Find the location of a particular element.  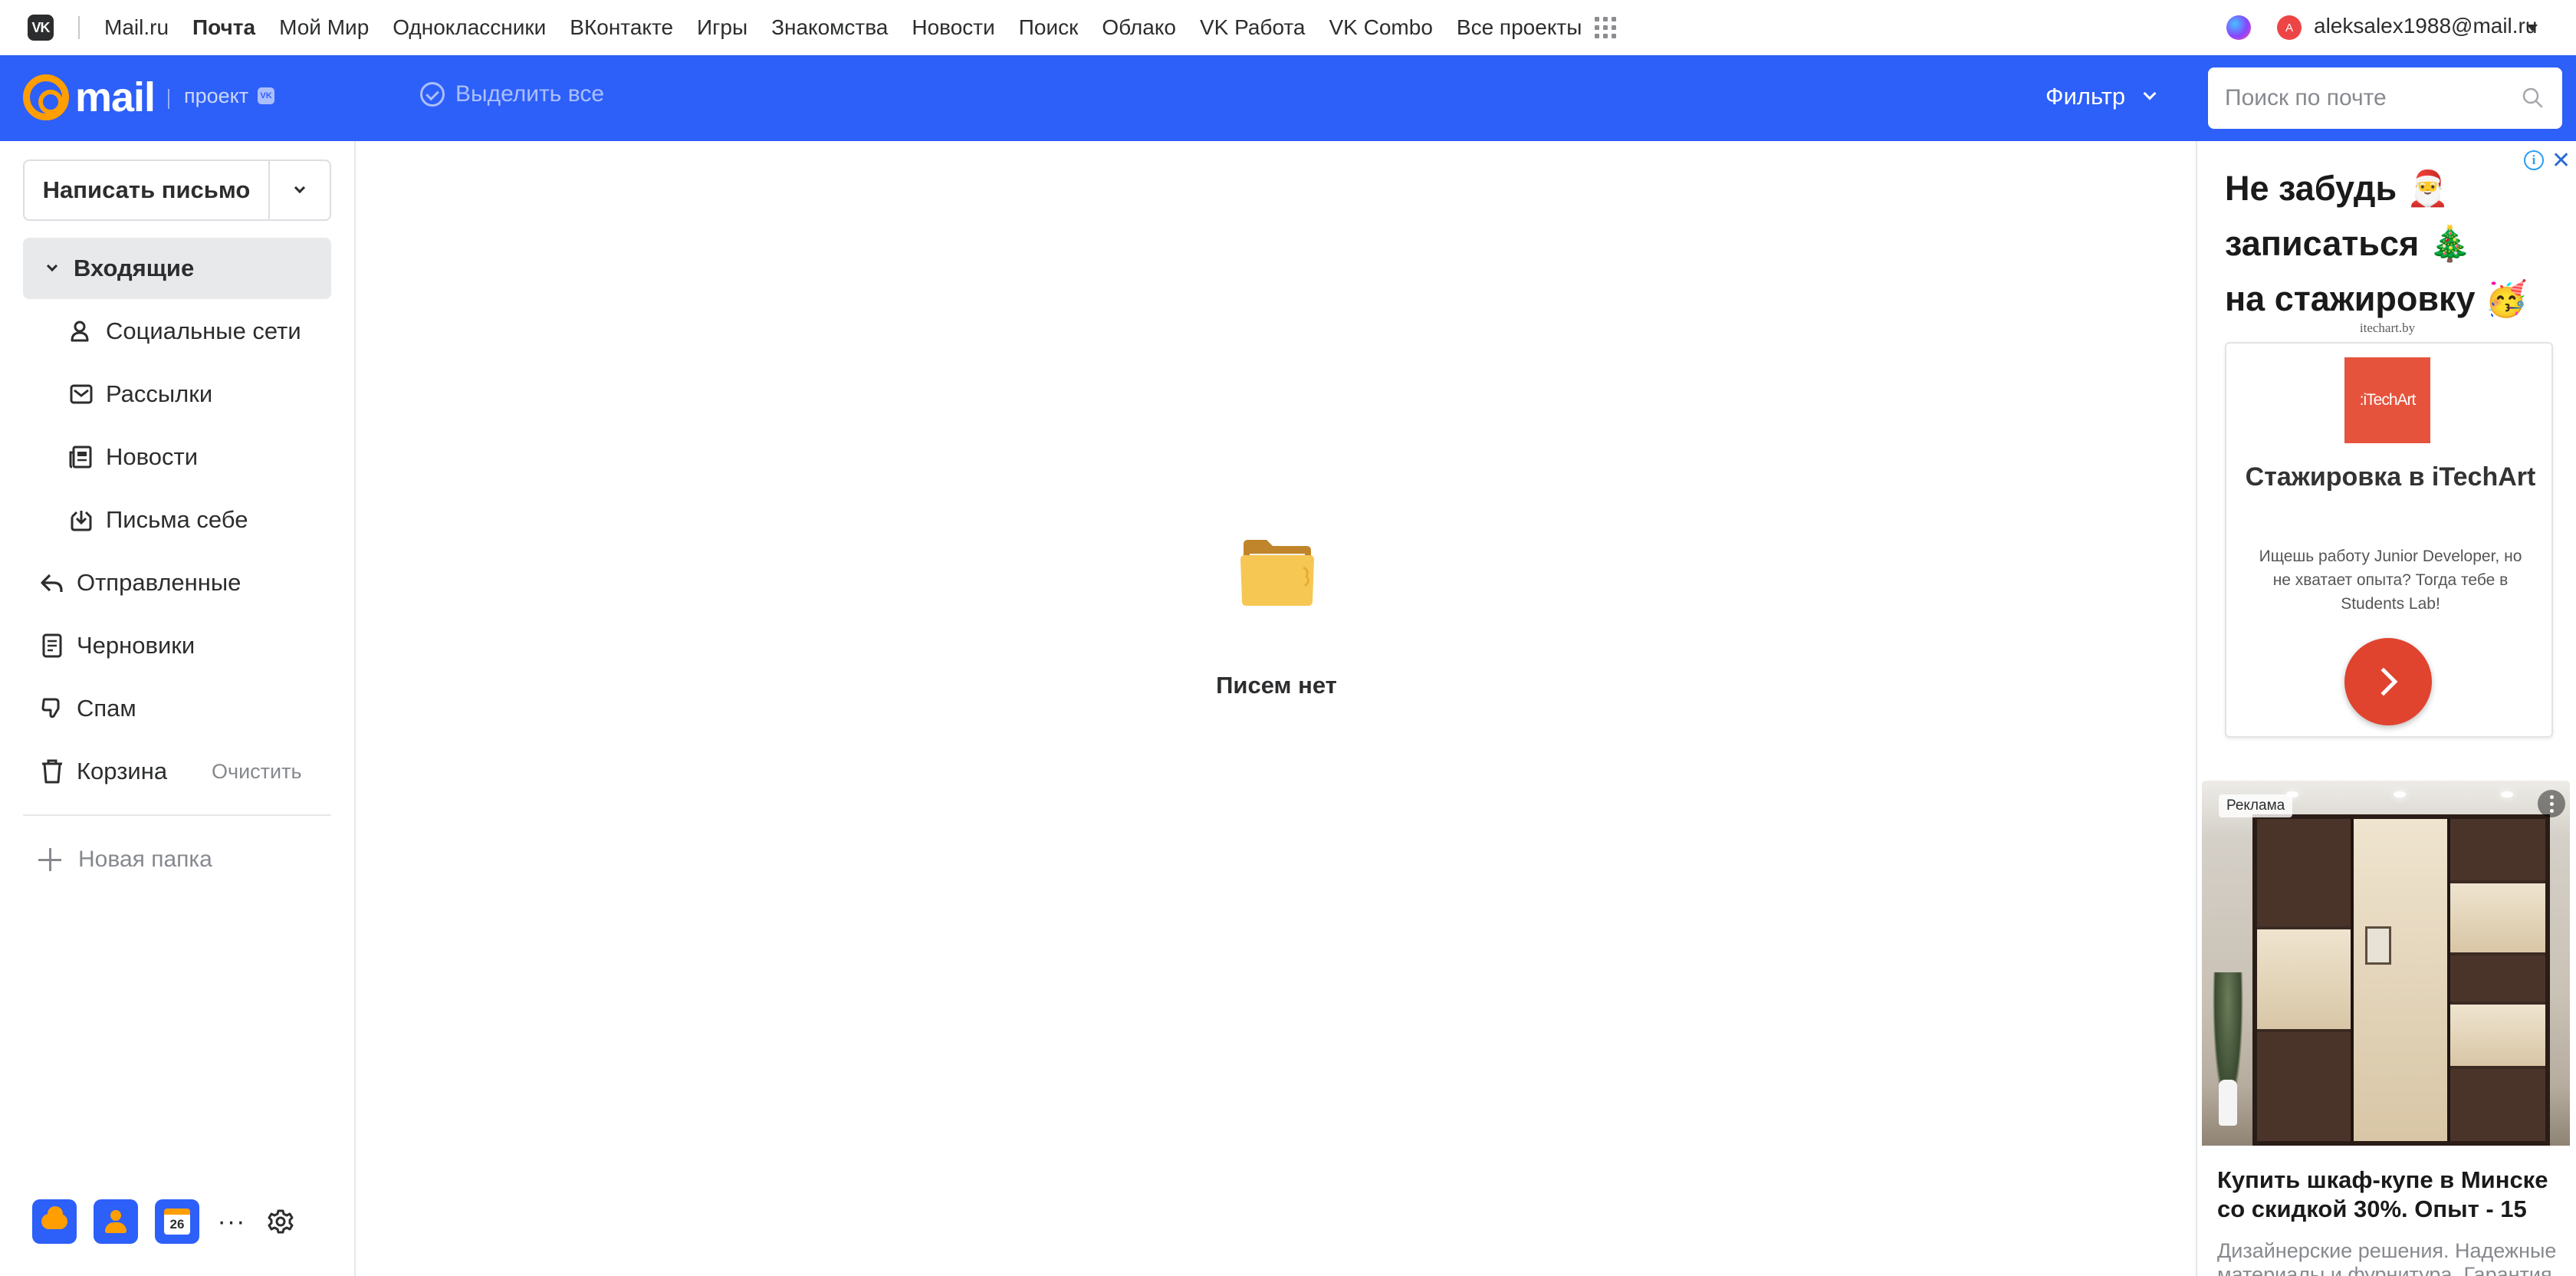

newsletter-icon is located at coordinates (81, 394).